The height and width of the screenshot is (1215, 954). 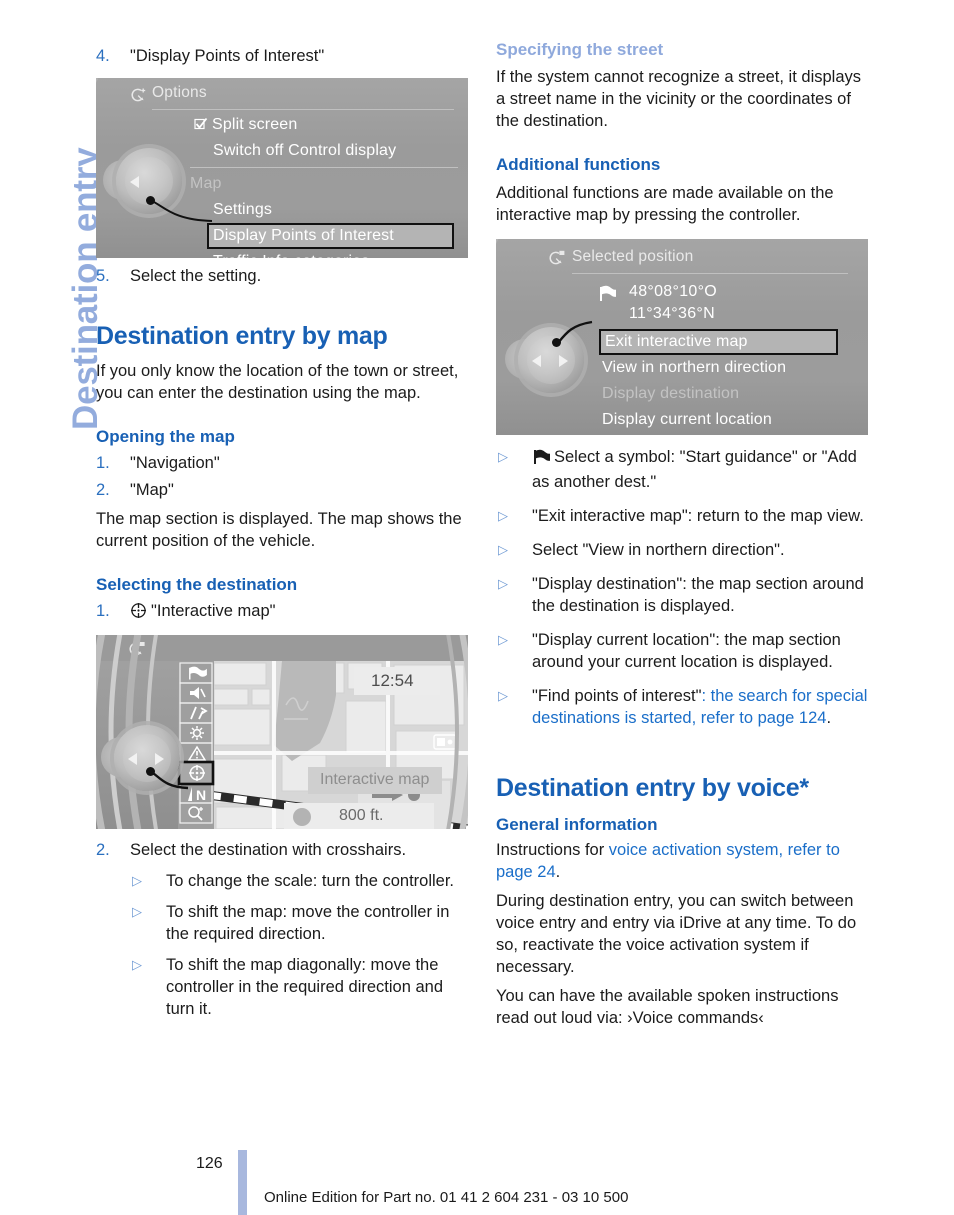 I want to click on step-text: Select the setting., so click(x=196, y=275).